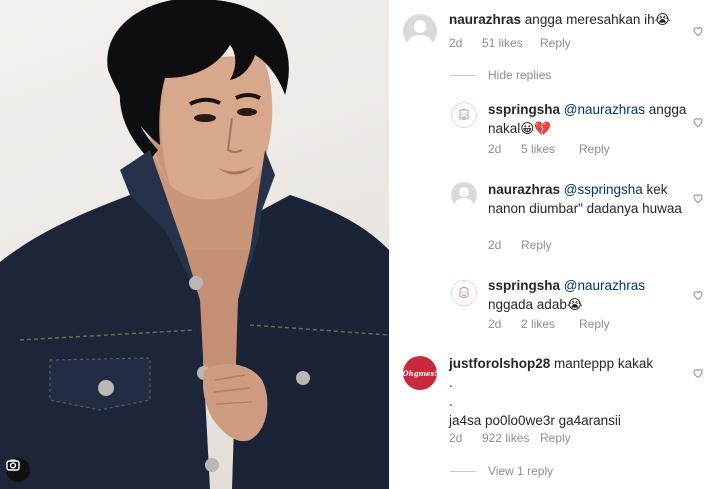 The height and width of the screenshot is (489, 720). I want to click on avatar-label: Ohgmes!, so click(420, 373).